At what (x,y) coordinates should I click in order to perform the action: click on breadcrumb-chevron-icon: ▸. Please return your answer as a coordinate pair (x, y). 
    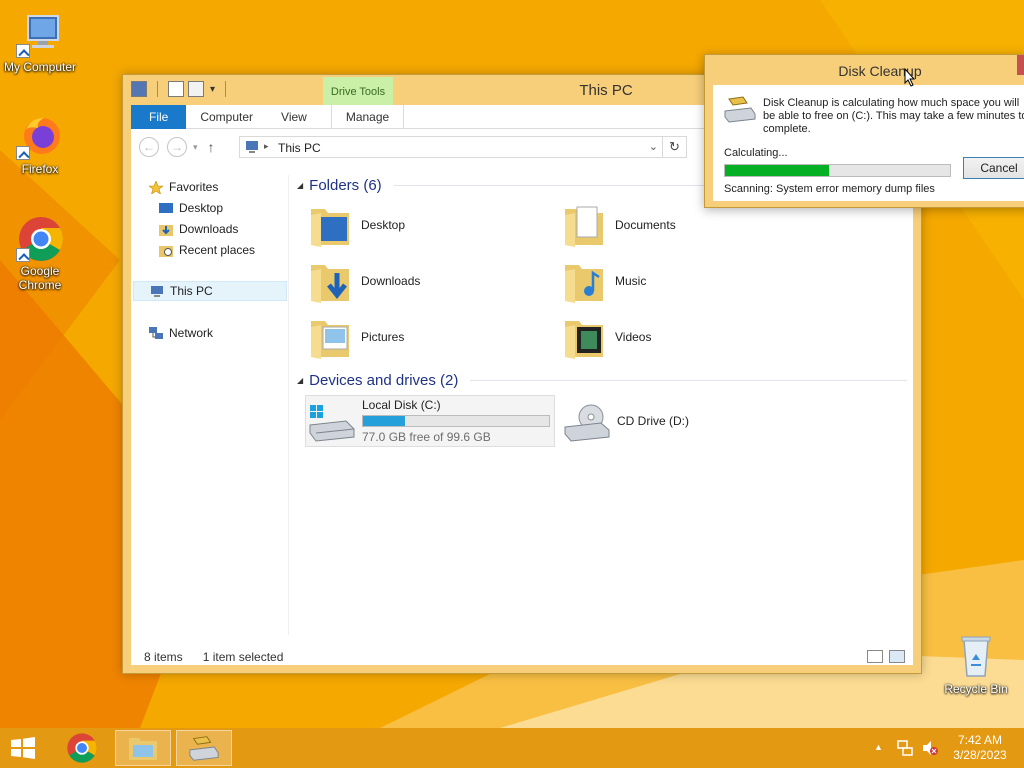
    Looking at the image, I should click on (266, 146).